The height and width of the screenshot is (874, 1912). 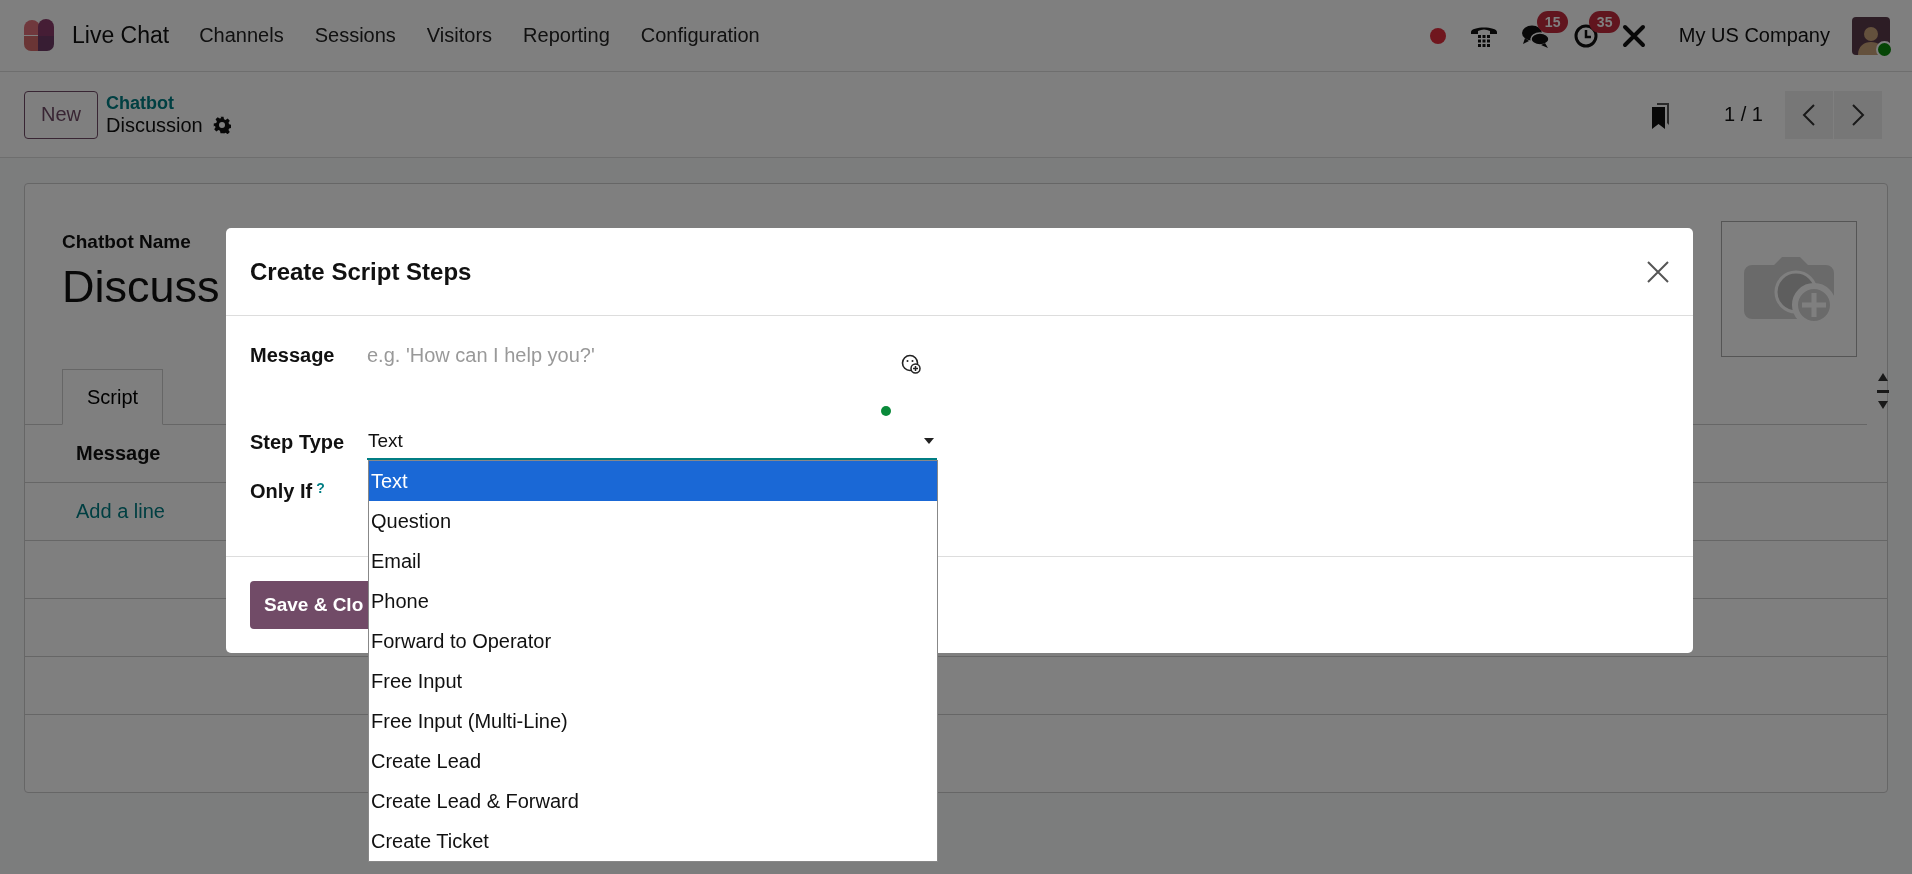 I want to click on menu-item: Sessions, so click(x=355, y=35).